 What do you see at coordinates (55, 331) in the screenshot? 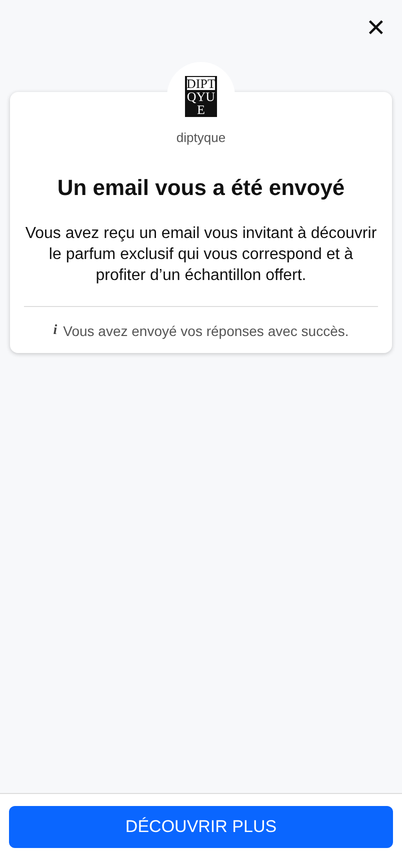
I see `info-icon: i` at bounding box center [55, 331].